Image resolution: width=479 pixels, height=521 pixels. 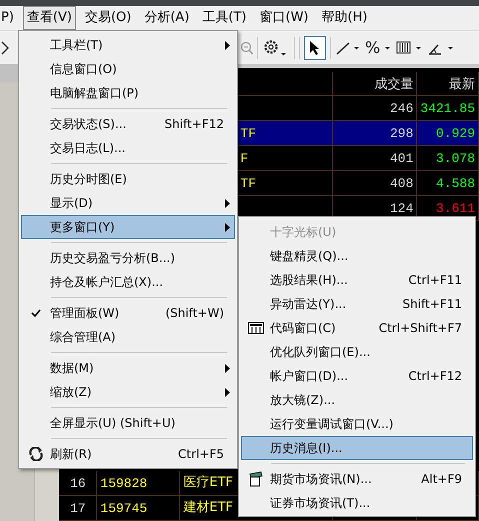 I want to click on menu-item: 选股结果(H)... Ctrl+F11, so click(x=357, y=280).